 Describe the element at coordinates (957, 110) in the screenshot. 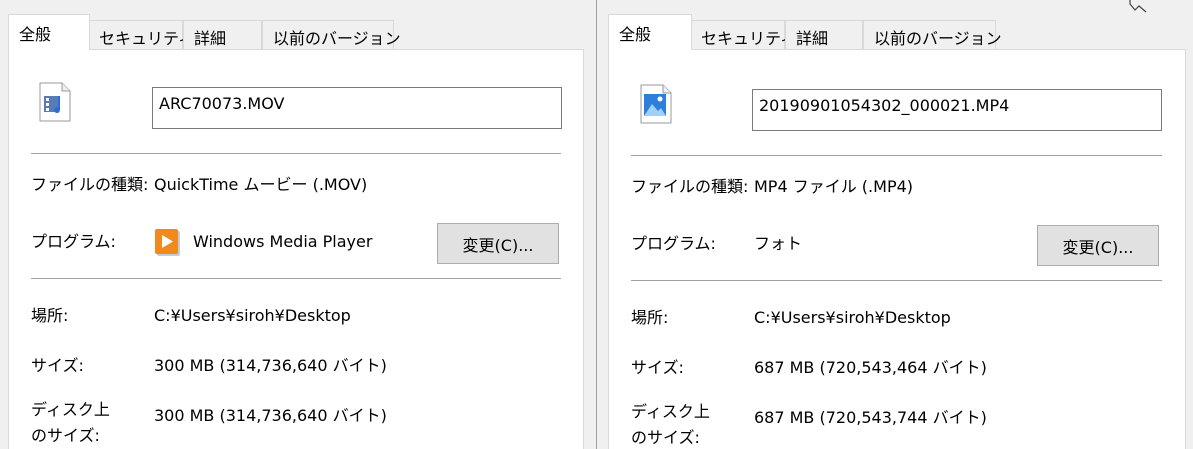

I see `filename-field: 20190901054302_000021.MP4` at that location.